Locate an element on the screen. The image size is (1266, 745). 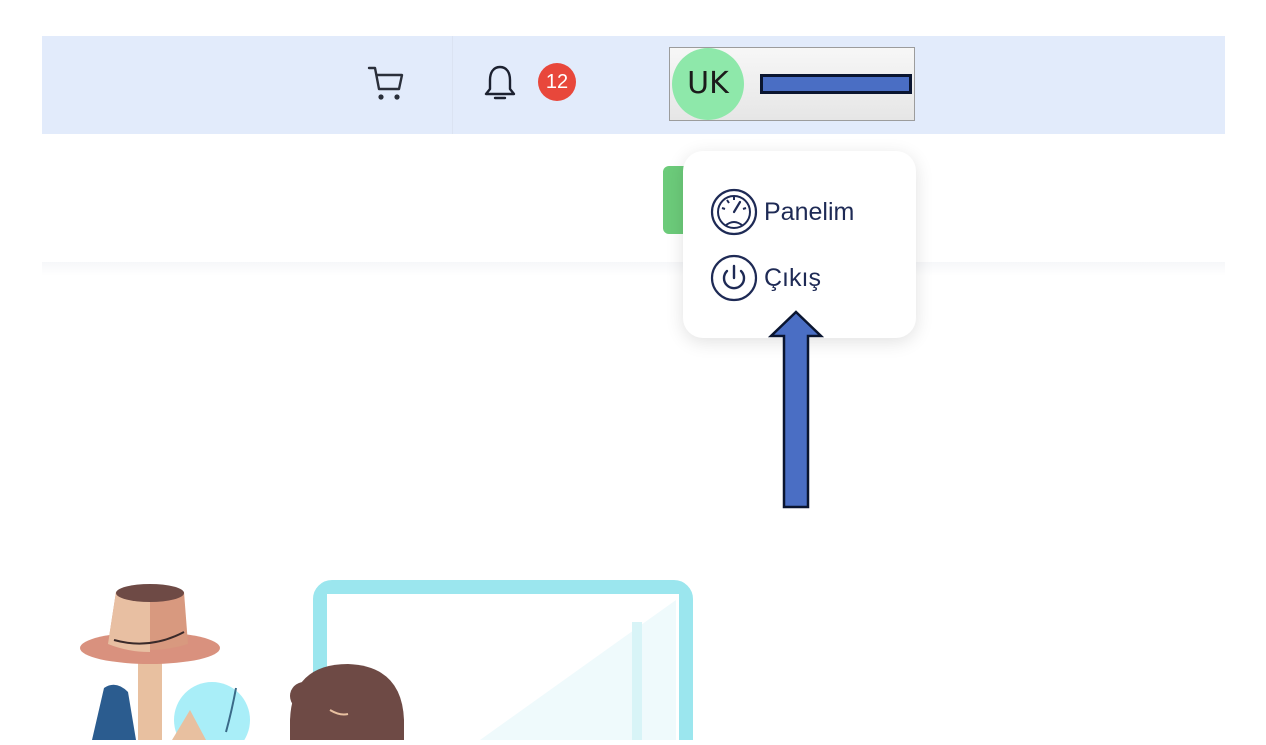
user-name-redaction is located at coordinates (836, 84).